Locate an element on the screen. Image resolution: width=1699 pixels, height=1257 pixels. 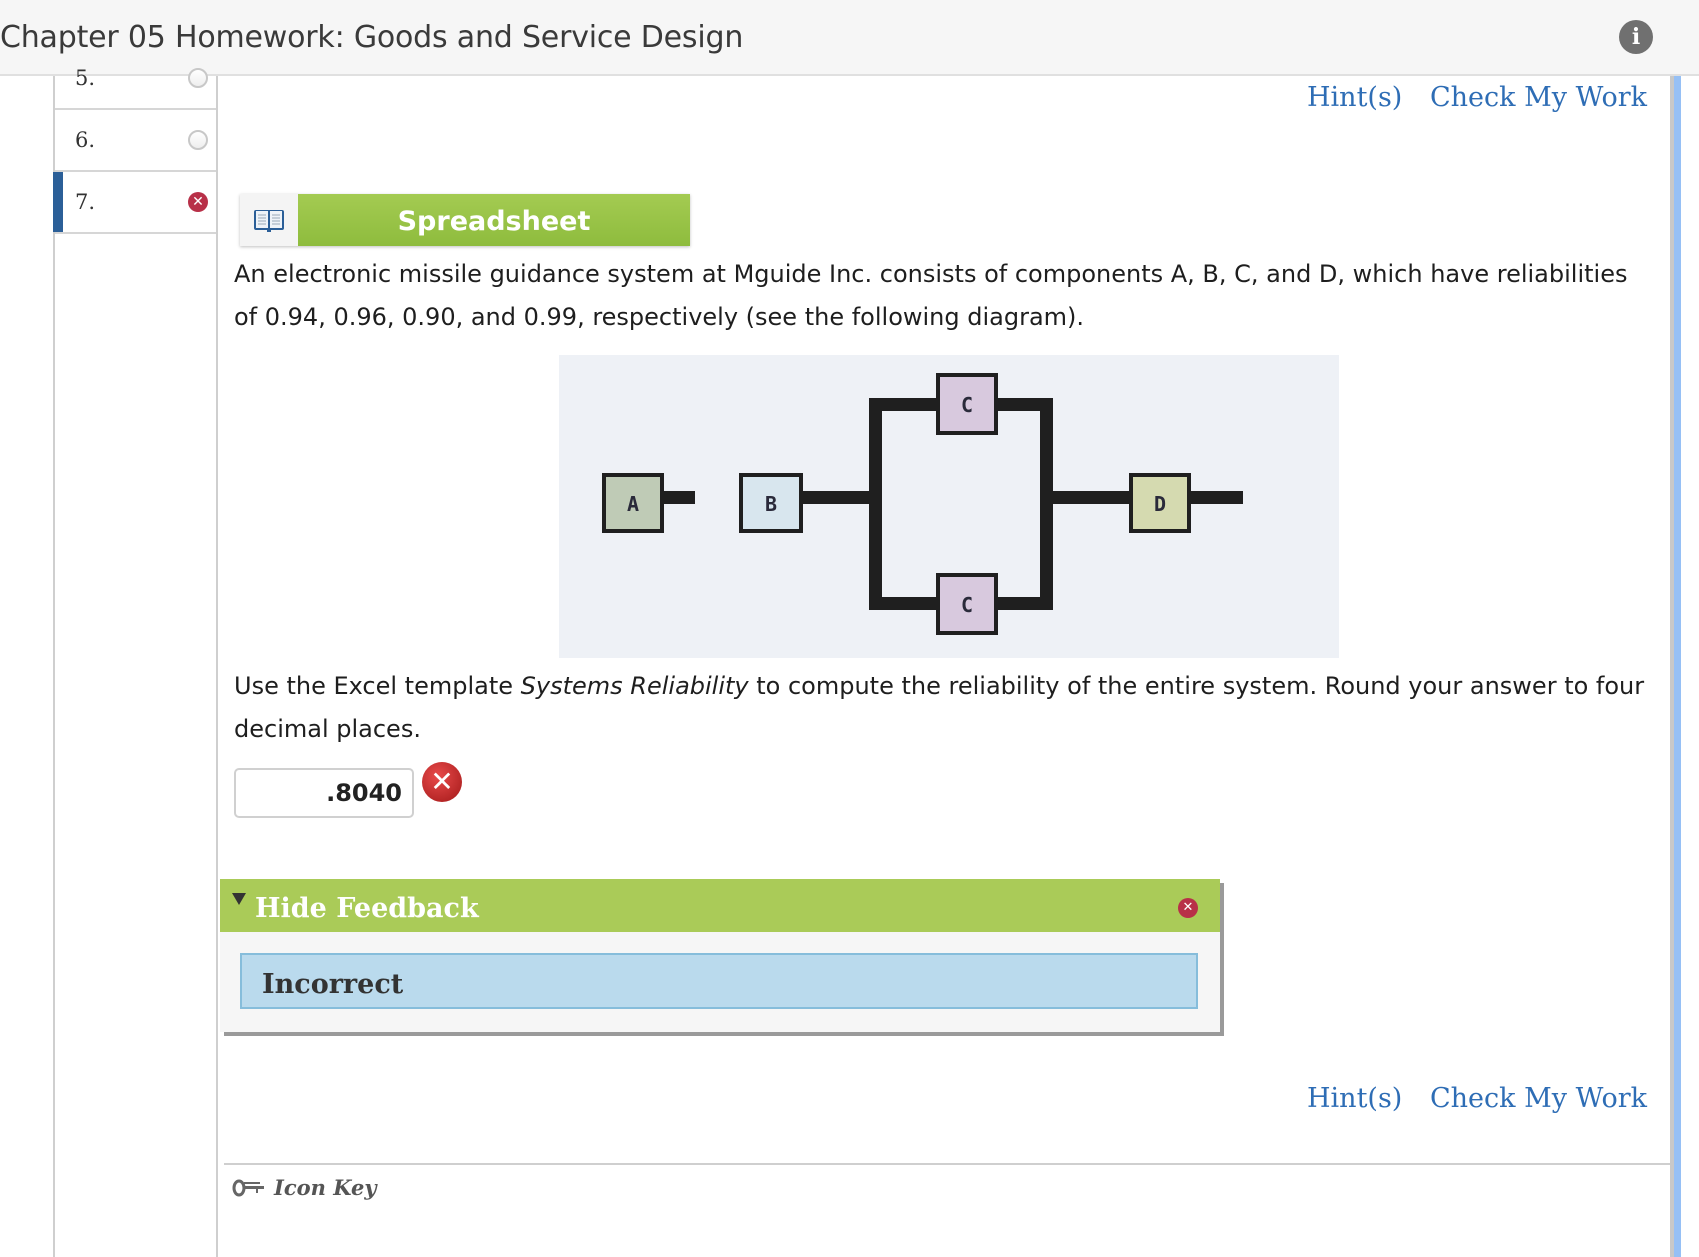
close-icon: ✕ is located at coordinates (1188, 908).